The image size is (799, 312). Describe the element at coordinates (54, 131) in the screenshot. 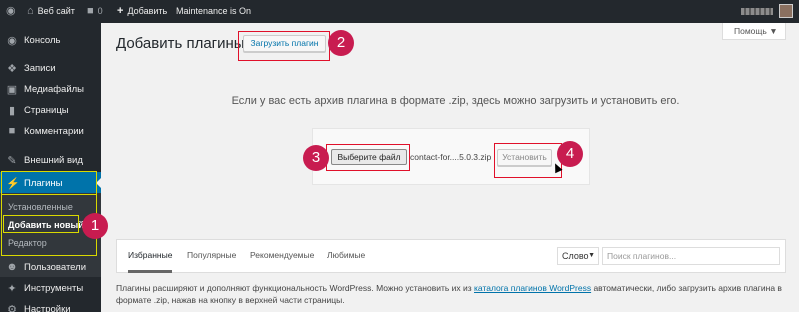

I see `sidebar-item-label: Комментарии` at that location.